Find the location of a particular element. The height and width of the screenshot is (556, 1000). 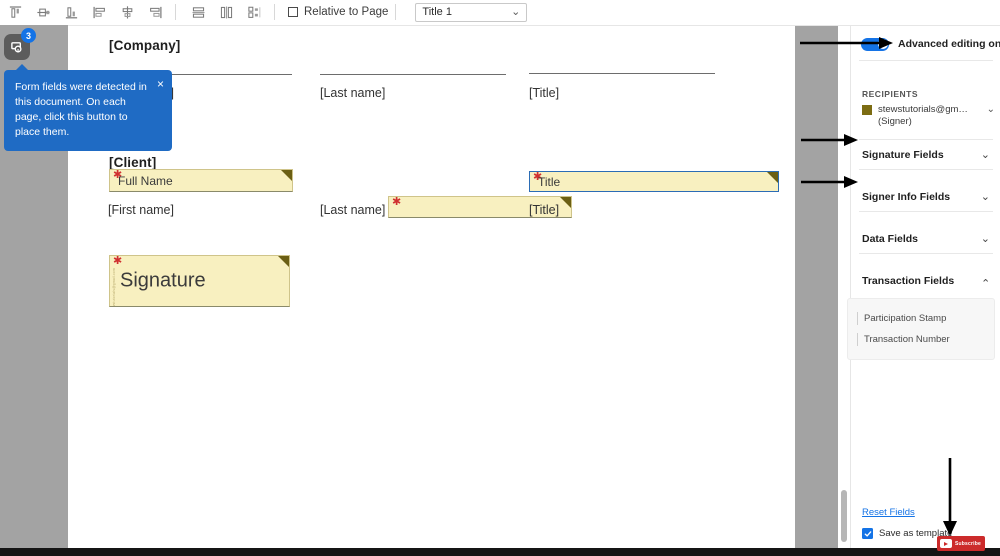

company-title-placeholder: [Title] is located at coordinates (544, 93).